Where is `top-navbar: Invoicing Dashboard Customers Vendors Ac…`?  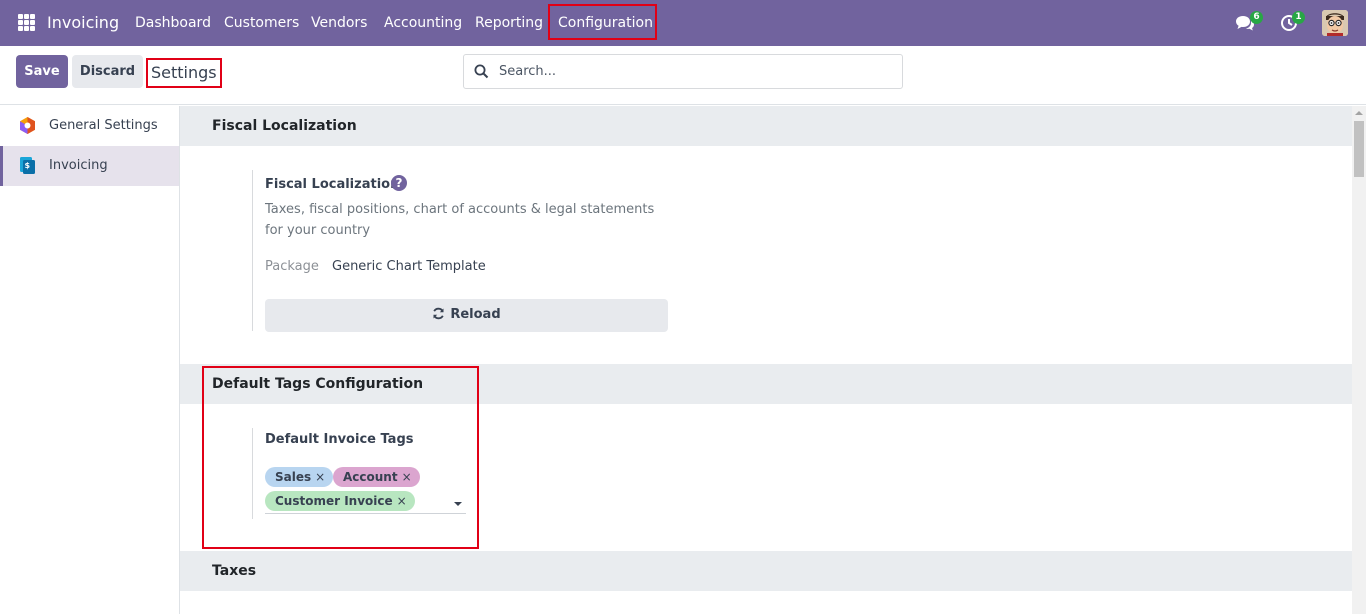 top-navbar: Invoicing Dashboard Customers Vendors Ac… is located at coordinates (683, 23).